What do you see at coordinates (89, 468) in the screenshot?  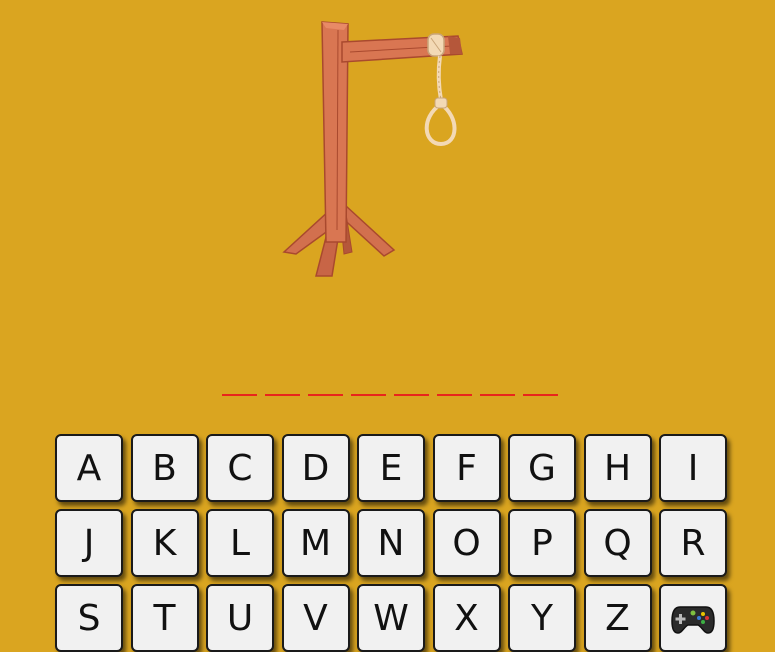 I see `key-a: A` at bounding box center [89, 468].